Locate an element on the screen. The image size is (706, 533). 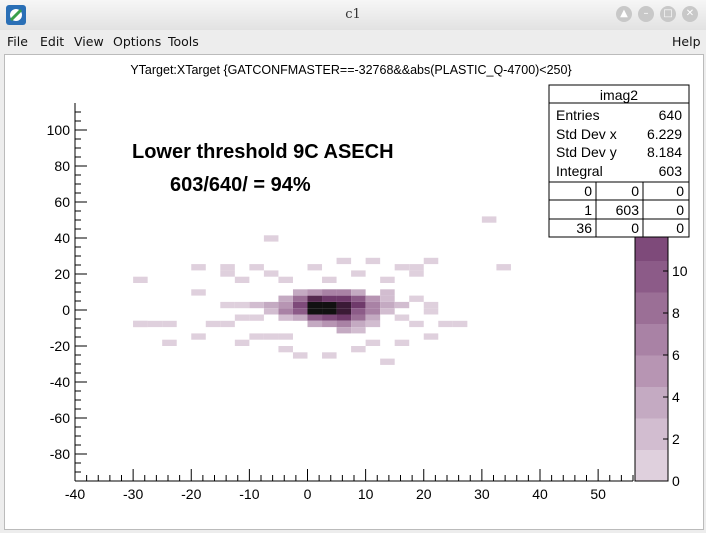
menu-edit: Edit is located at coordinates (52, 41).